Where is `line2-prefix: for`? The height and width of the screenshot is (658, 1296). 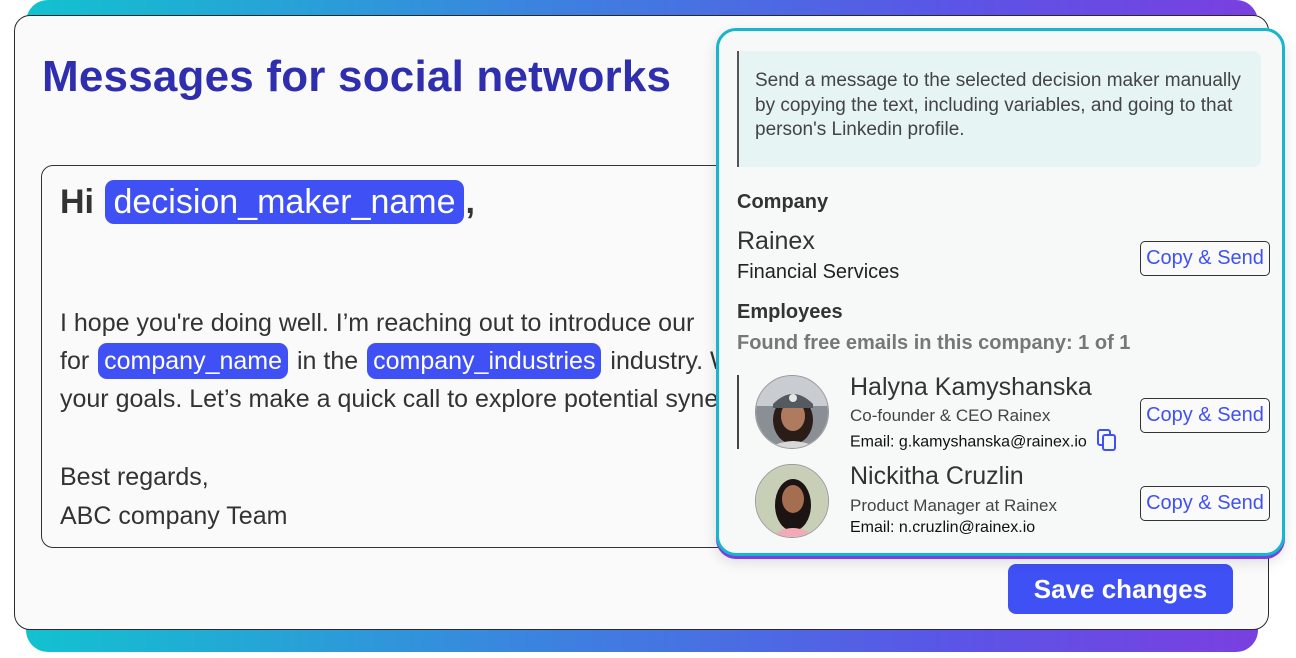
line2-prefix: for is located at coordinates (75, 361).